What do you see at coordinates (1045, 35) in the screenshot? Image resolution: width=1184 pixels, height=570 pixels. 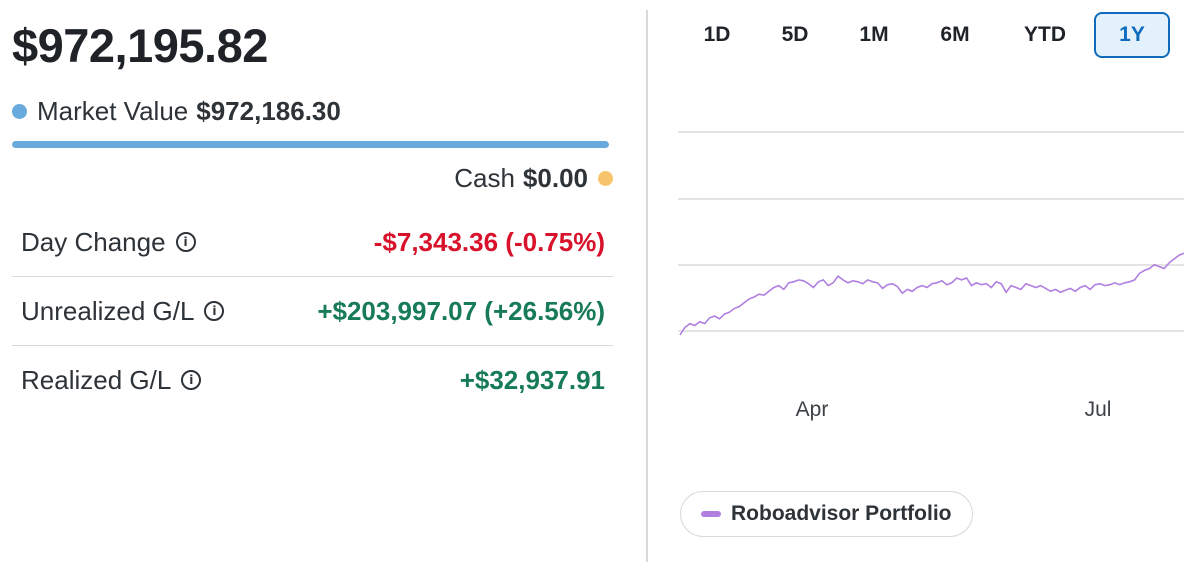 I see `range-button-ytd: YTD` at bounding box center [1045, 35].